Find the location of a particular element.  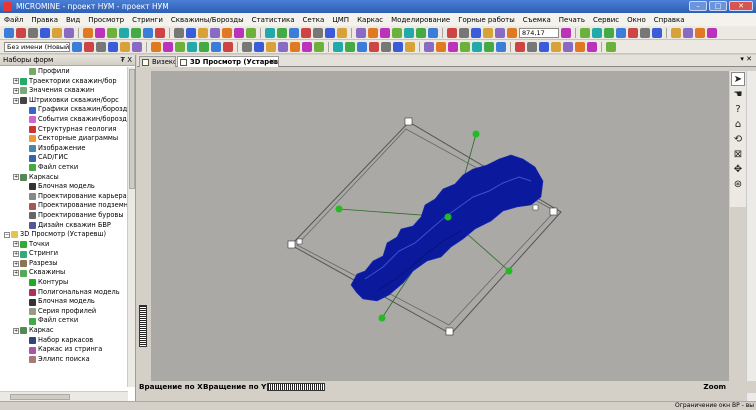

menu-item: Статистика is located at coordinates (273, 20).